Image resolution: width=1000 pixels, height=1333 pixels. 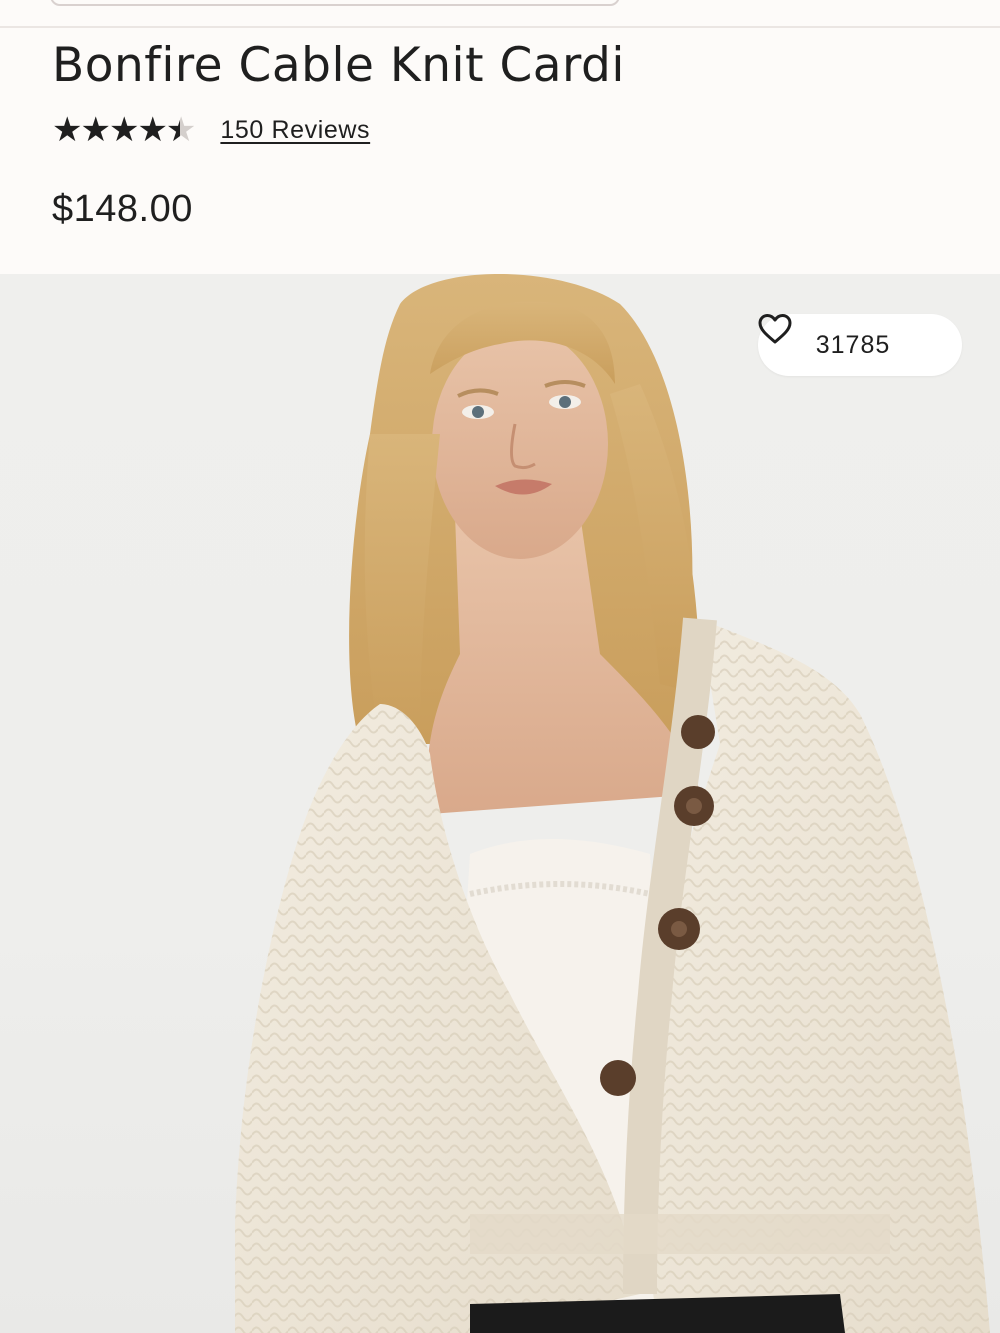 What do you see at coordinates (295, 130) in the screenshot?
I see `reviews-link: 150 Reviews` at bounding box center [295, 130].